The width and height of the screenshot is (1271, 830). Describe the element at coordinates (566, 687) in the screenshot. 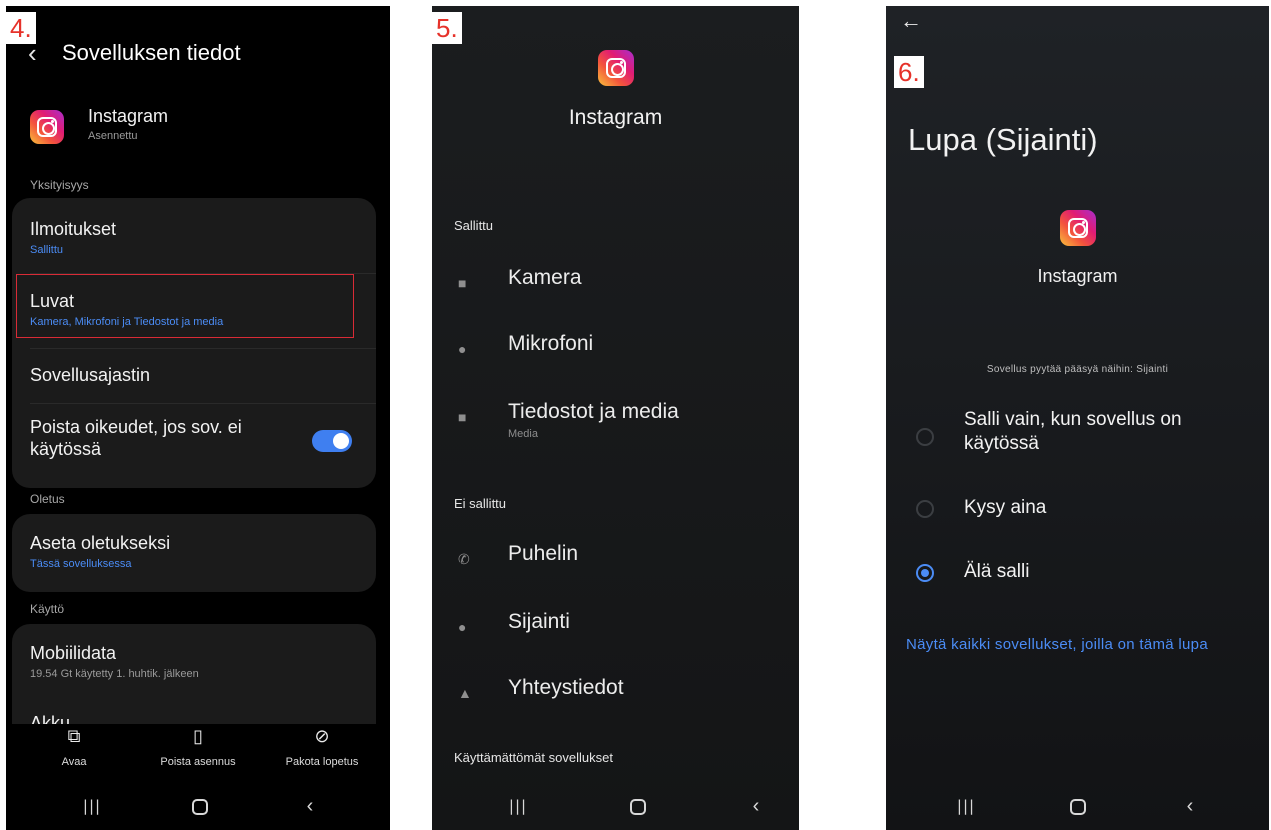

I see `permission-label: Yhteystiedot` at that location.